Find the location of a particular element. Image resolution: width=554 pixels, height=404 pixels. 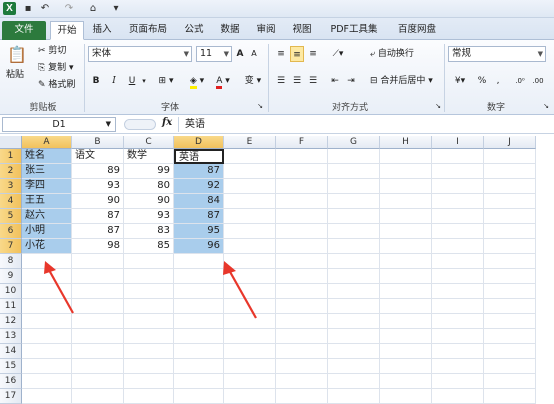

red-arrow-right is located at coordinates (240, 290).